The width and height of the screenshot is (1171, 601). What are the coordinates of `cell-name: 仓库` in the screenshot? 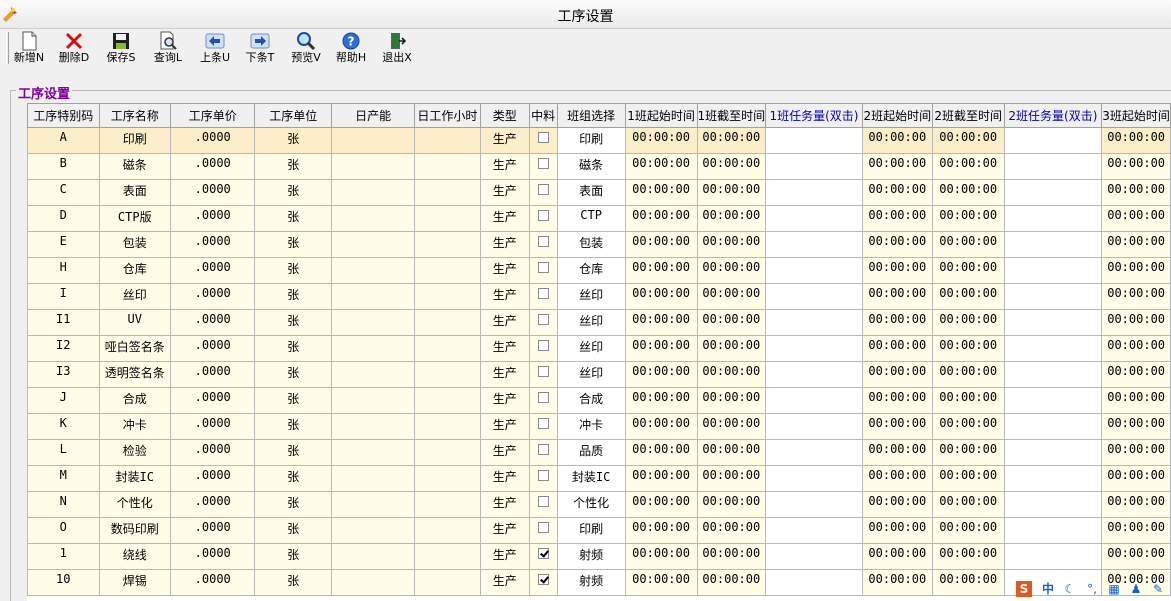 It's located at (135, 270).